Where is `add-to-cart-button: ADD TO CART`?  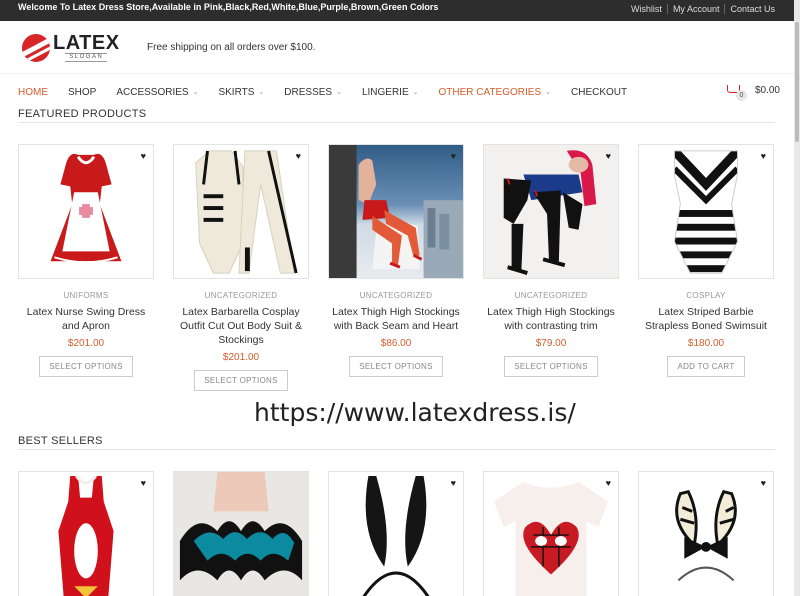 add-to-cart-button: ADD TO CART is located at coordinates (706, 366).